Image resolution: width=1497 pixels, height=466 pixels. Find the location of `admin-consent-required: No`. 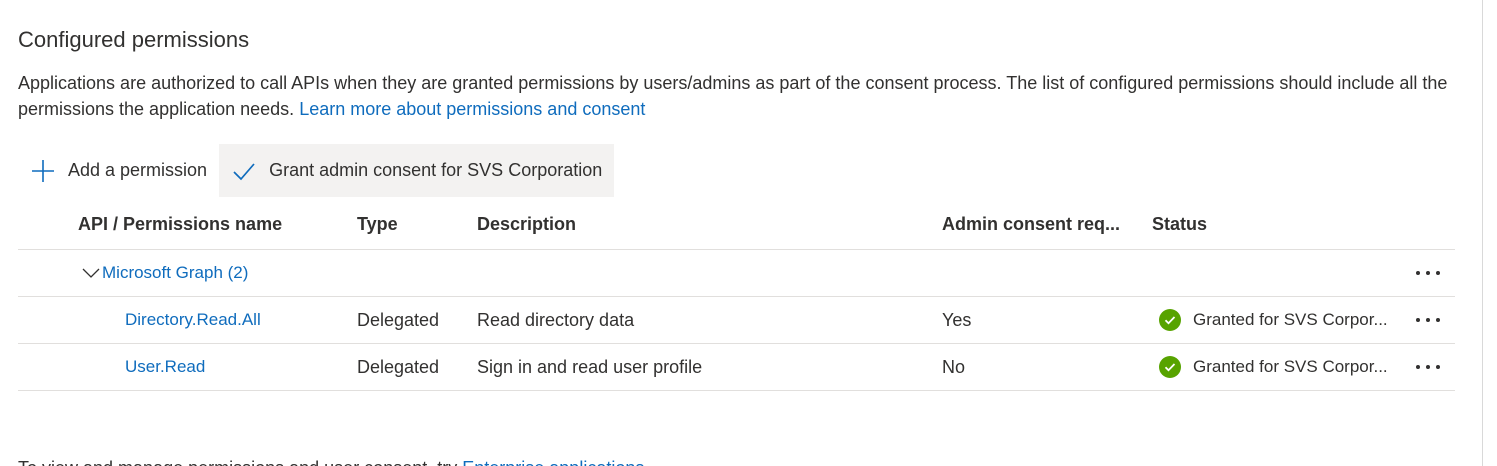

admin-consent-required: No is located at coordinates (954, 366).